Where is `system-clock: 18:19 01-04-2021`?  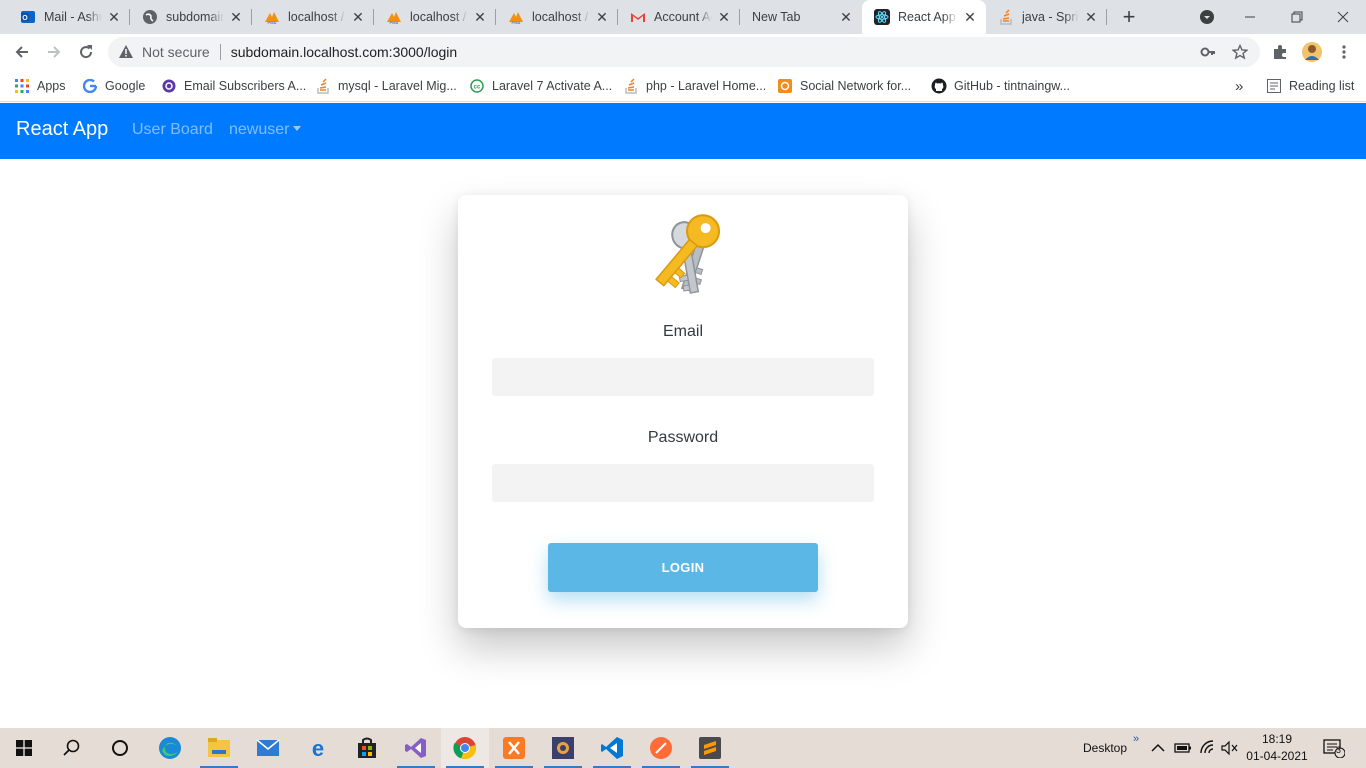
system-clock: 18:19 01-04-2021 is located at coordinates (1277, 748).